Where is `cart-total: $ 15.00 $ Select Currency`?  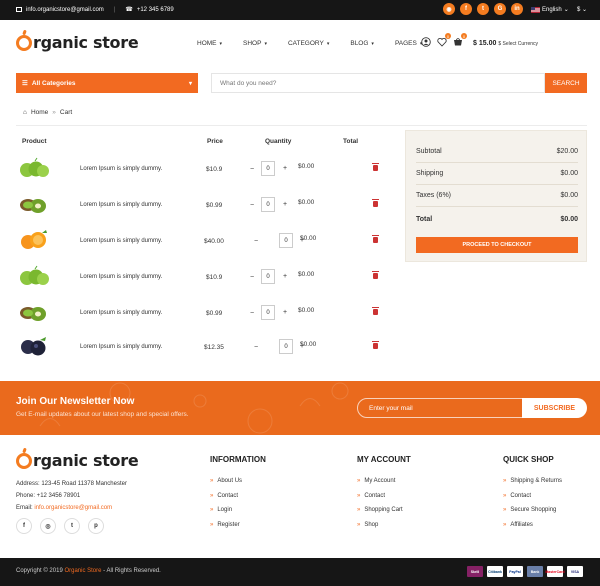
cart-total: $ 15.00 $ Select Currency is located at coordinates (505, 43).